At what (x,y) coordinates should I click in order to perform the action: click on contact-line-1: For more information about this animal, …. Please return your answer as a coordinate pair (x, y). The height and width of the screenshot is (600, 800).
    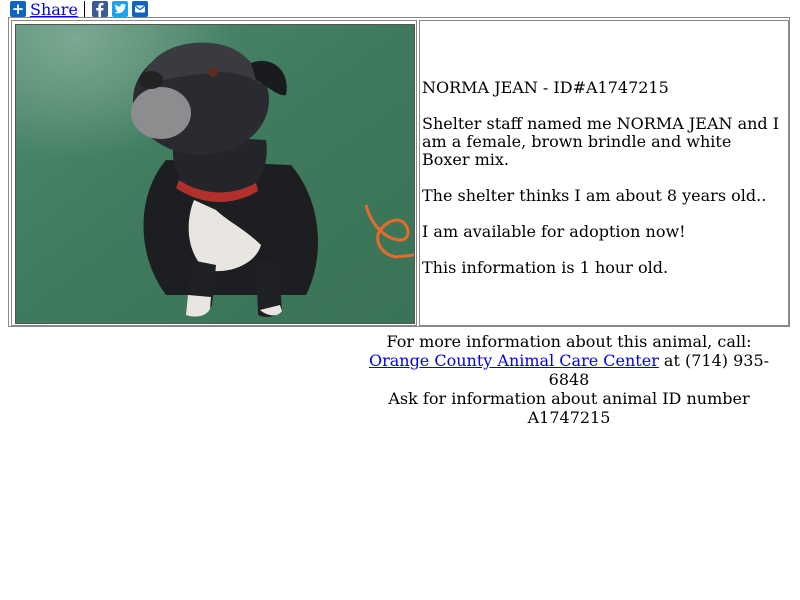
    Looking at the image, I should click on (569, 341).